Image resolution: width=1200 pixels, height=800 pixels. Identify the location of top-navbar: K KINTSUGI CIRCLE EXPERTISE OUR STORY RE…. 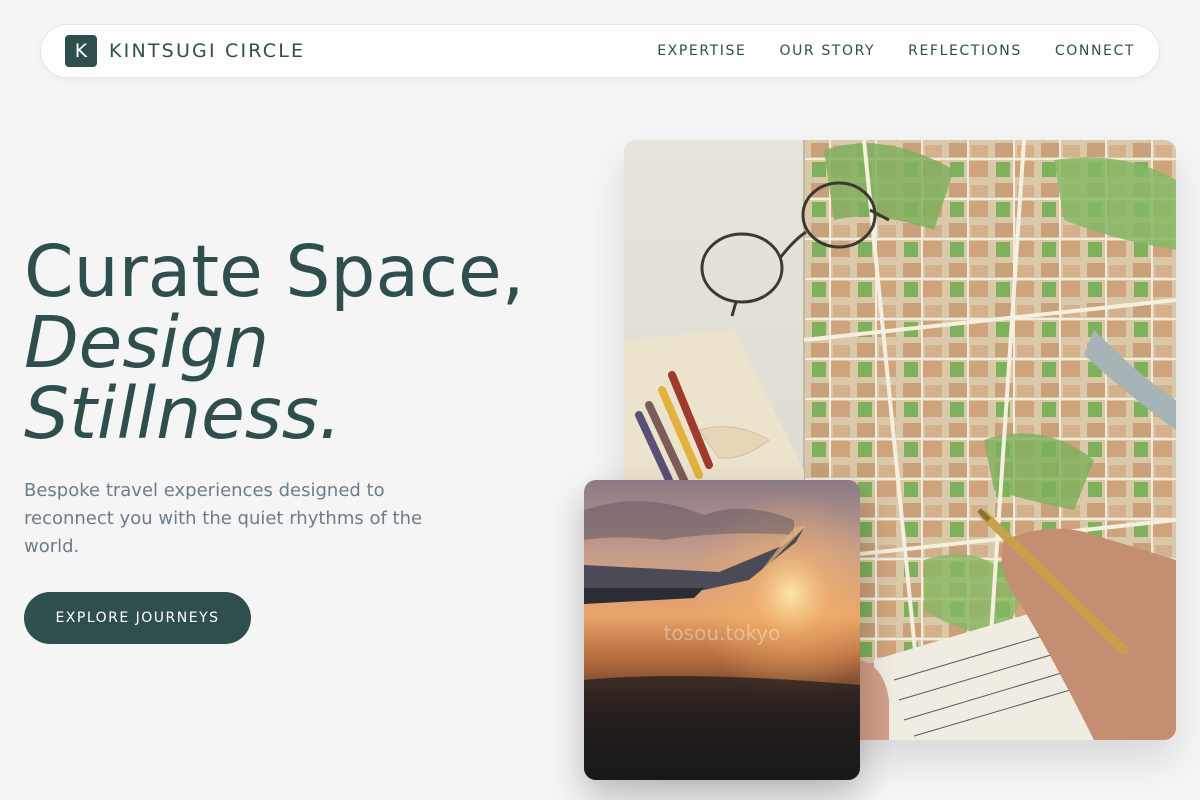
(600, 51).